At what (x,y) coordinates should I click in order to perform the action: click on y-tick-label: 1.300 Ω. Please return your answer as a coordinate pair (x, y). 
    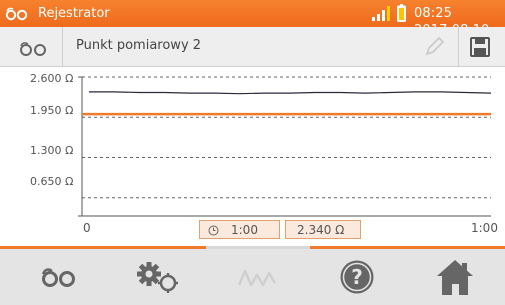
    Looking at the image, I should click on (52, 150).